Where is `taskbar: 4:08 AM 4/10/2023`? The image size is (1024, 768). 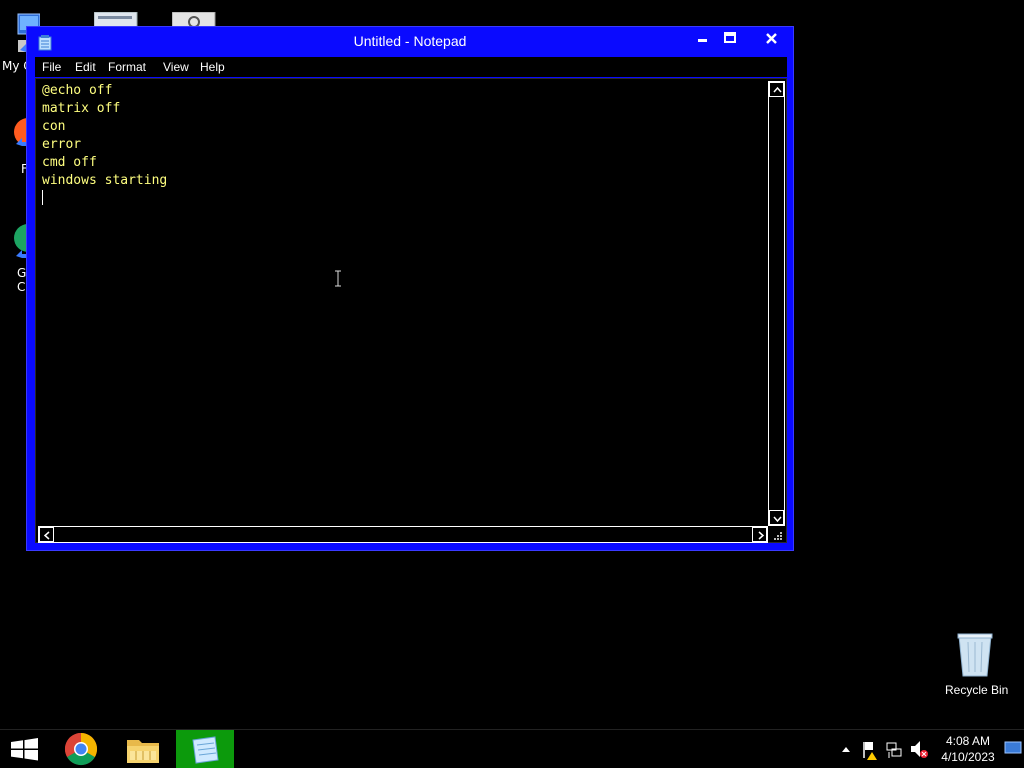
taskbar: 4:08 AM 4/10/2023 is located at coordinates (512, 748).